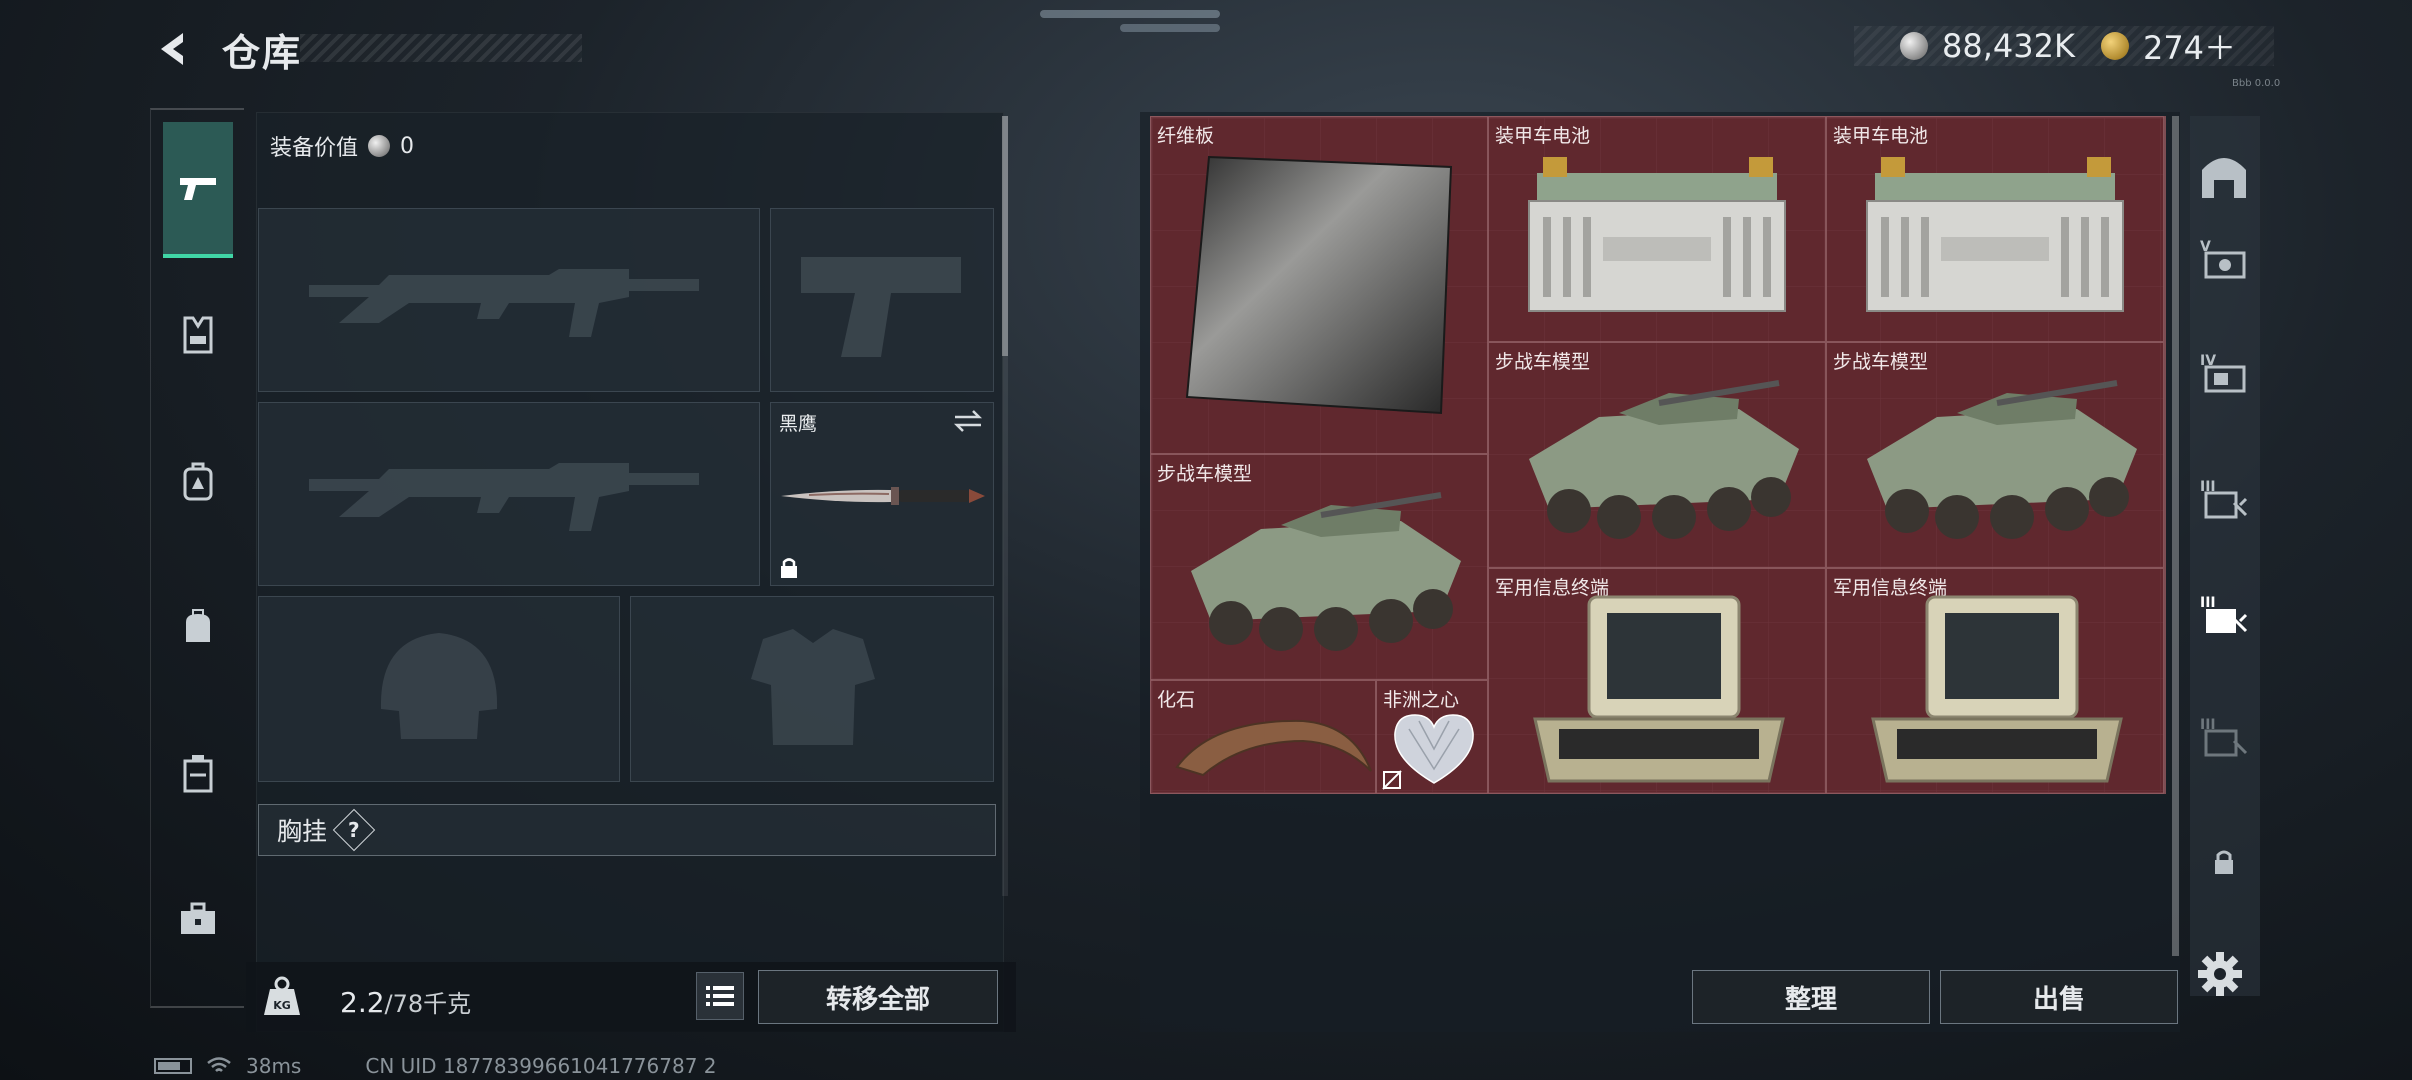  I want to click on list-icon, so click(720, 996).